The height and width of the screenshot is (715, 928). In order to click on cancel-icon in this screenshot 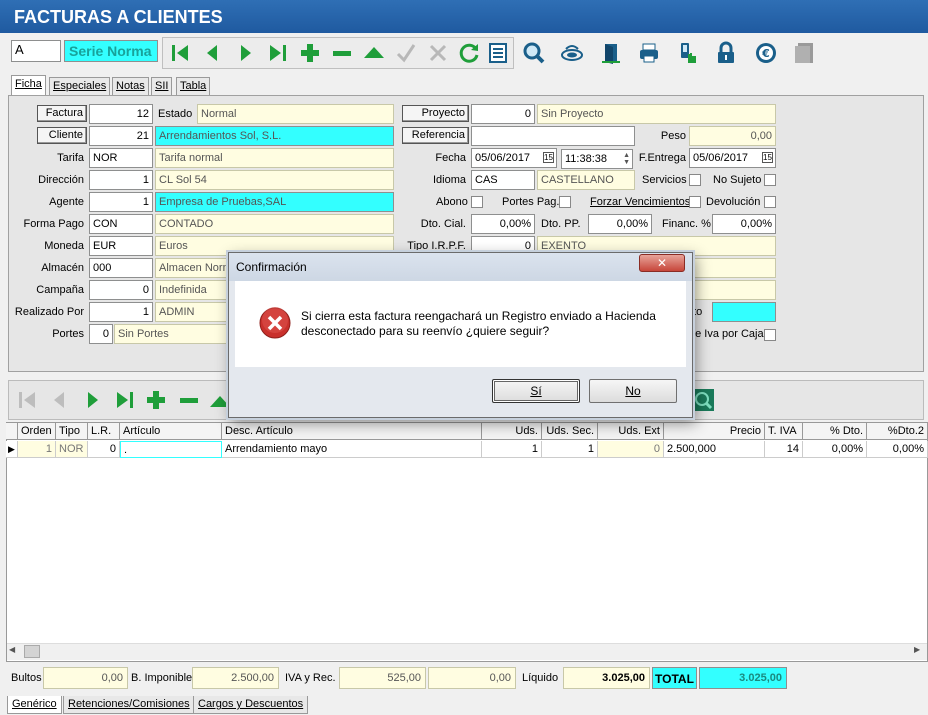, I will do `click(438, 53)`.